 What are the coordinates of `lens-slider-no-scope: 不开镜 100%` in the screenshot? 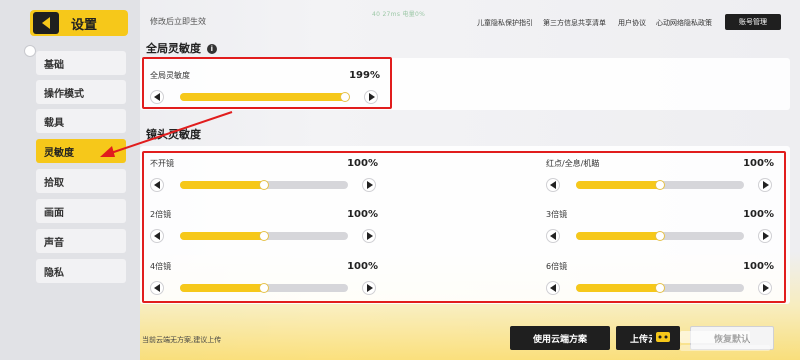 It's located at (264, 176).